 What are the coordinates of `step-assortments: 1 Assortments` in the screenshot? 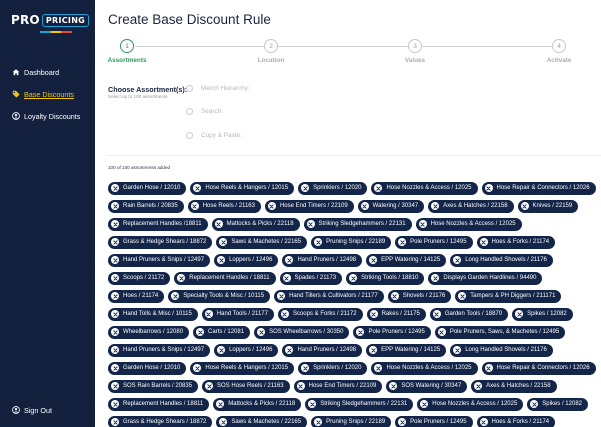 It's located at (127, 51).